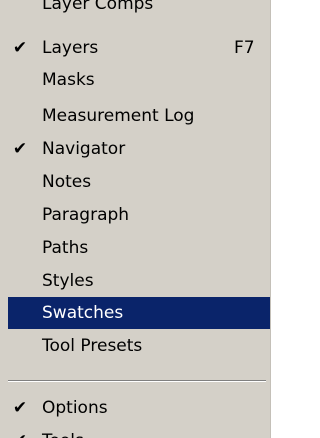 The width and height of the screenshot is (320, 438). I want to click on menu-item-tool-presets: Tool Presets, so click(139, 346).